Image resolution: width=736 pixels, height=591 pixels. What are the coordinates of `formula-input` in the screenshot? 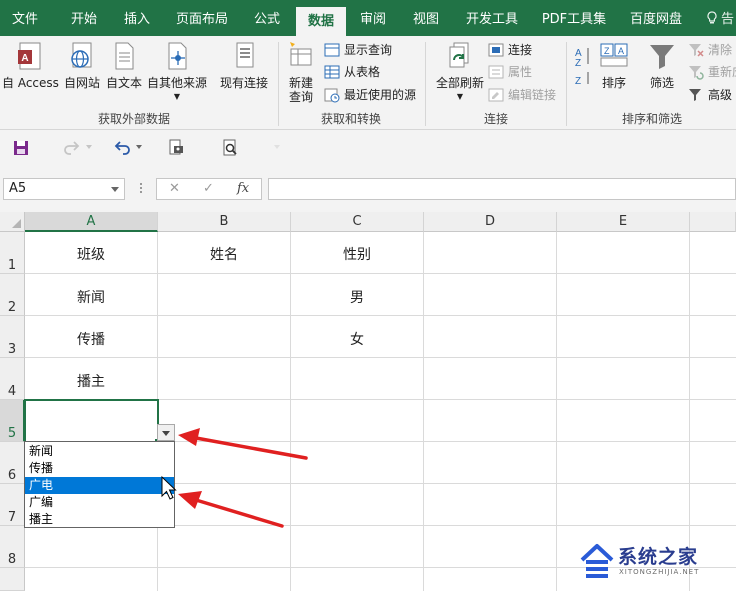 It's located at (502, 189).